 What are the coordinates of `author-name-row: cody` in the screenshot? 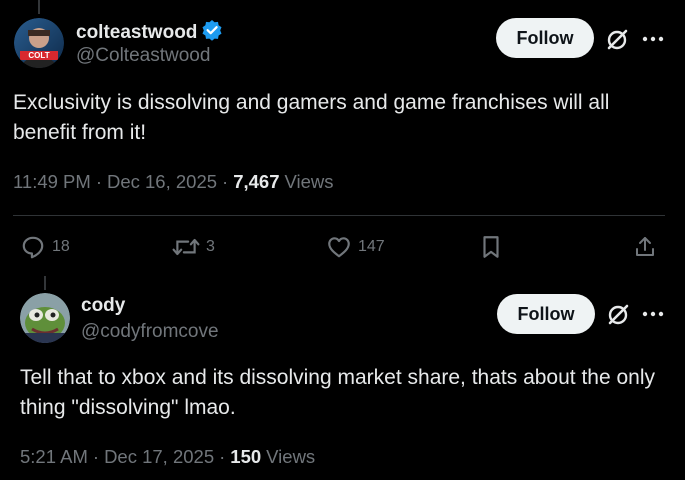 It's located at (103, 306).